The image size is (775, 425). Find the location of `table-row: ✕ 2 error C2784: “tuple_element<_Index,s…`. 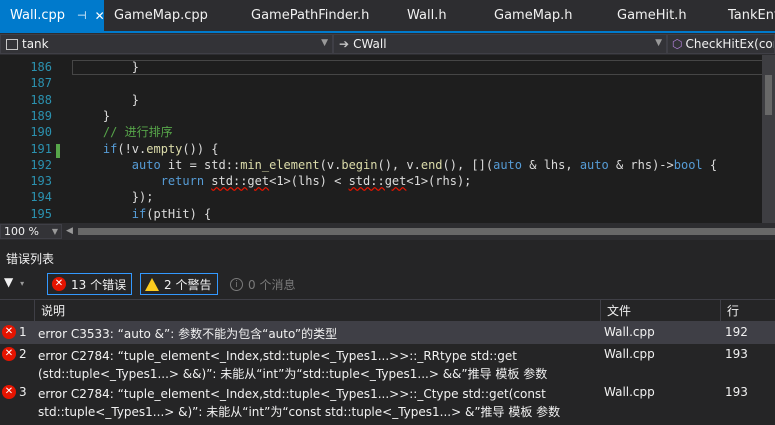

table-row: ✕ 2 error C2784: “tuple_element<_Index,s… is located at coordinates (387, 363).